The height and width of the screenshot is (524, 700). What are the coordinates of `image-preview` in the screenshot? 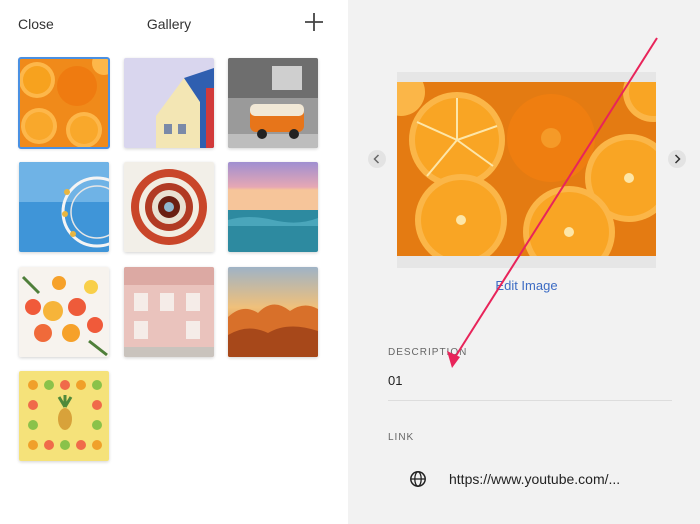 It's located at (526, 169).